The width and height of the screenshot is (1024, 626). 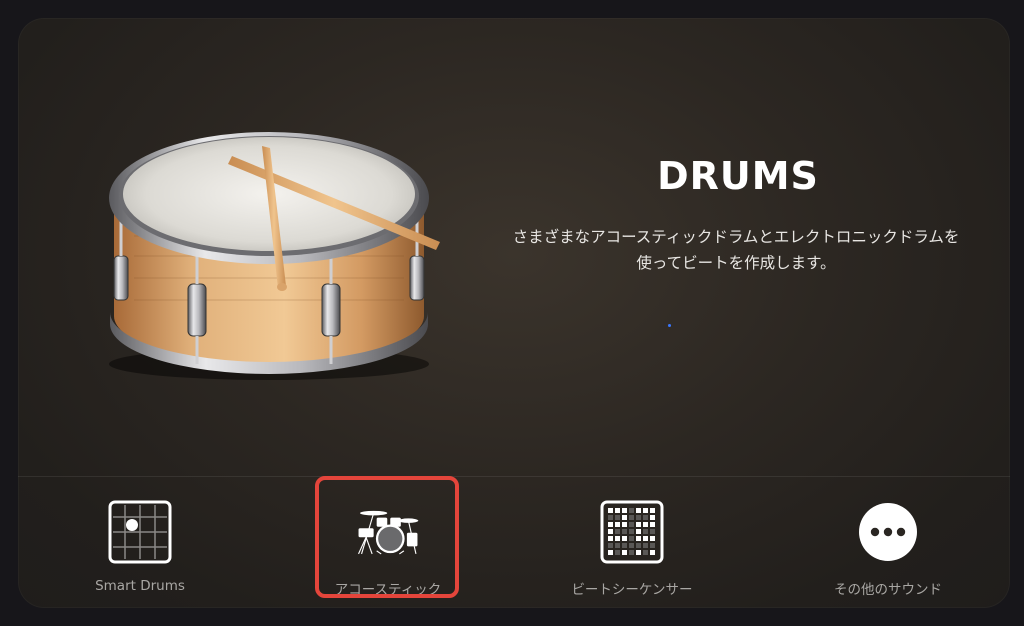 I want to click on tab-smart-drums: Smart Drums, so click(x=140, y=542).